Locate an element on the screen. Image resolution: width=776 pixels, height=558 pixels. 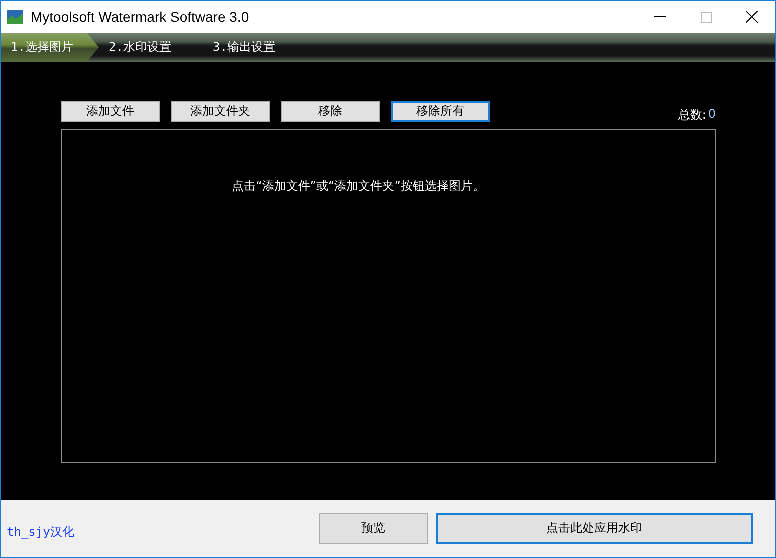
toolbar-button: 添加文件夹 is located at coordinates (220, 111).